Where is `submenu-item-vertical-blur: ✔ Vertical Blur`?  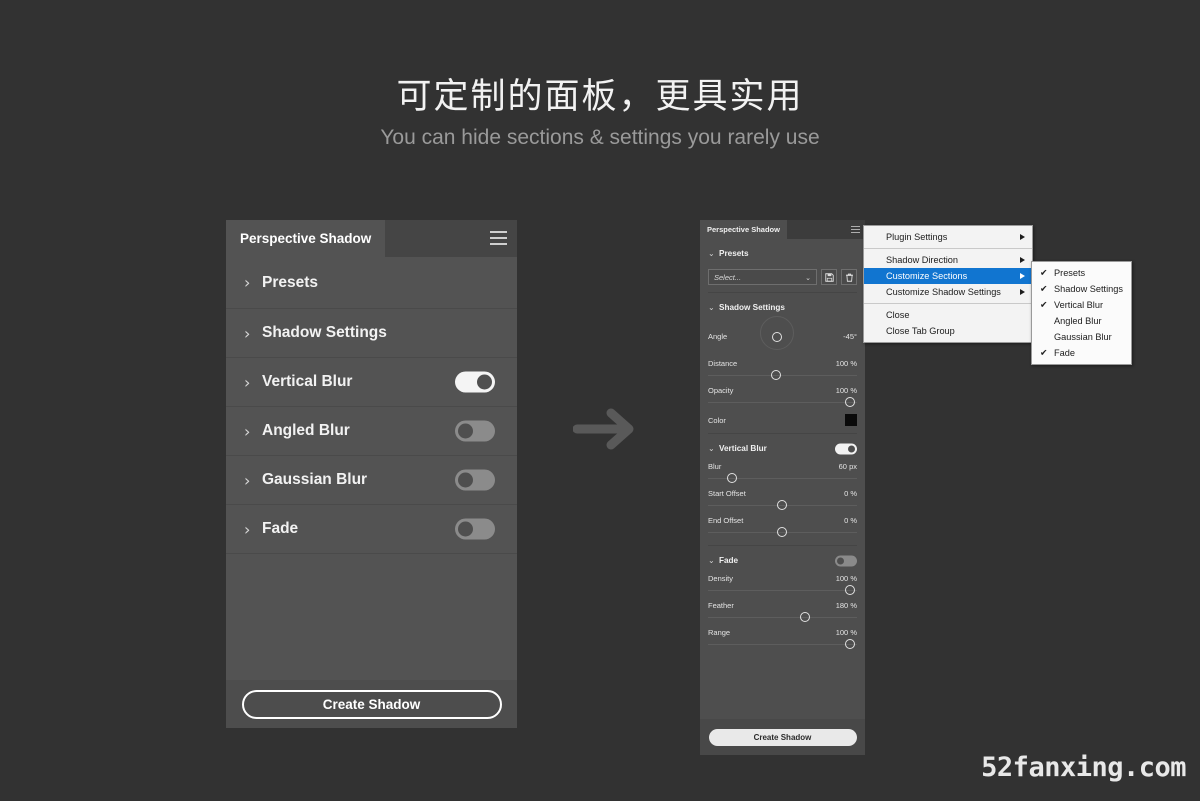
submenu-item-vertical-blur: ✔ Vertical Blur is located at coordinates (1081, 305).